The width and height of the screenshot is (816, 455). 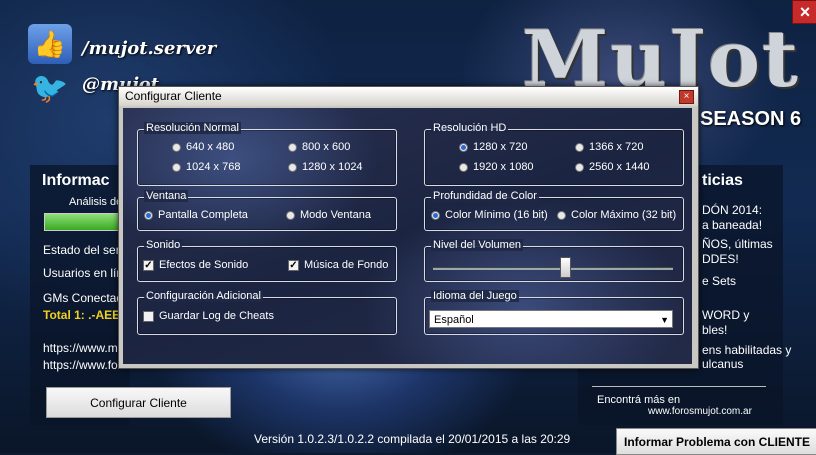 I want to click on group-label: Resolución HD, so click(x=470, y=128).